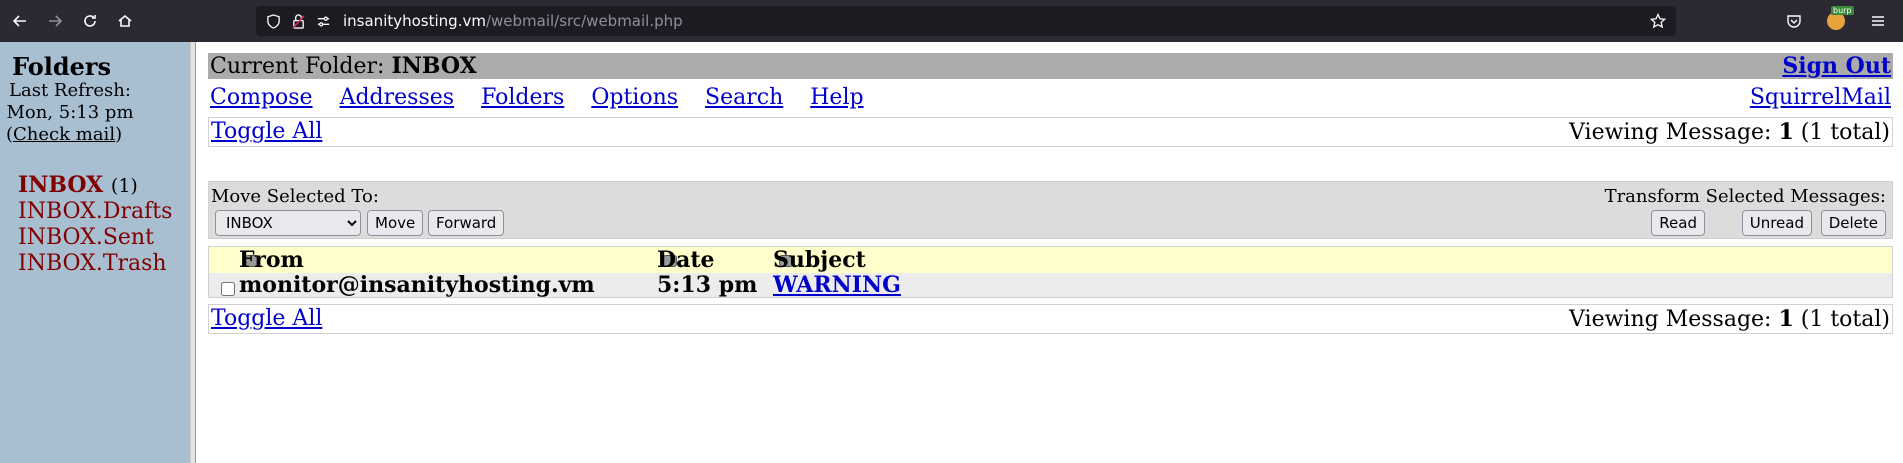  I want to click on url-path: /webmail/src/webmail.php, so click(584, 21).